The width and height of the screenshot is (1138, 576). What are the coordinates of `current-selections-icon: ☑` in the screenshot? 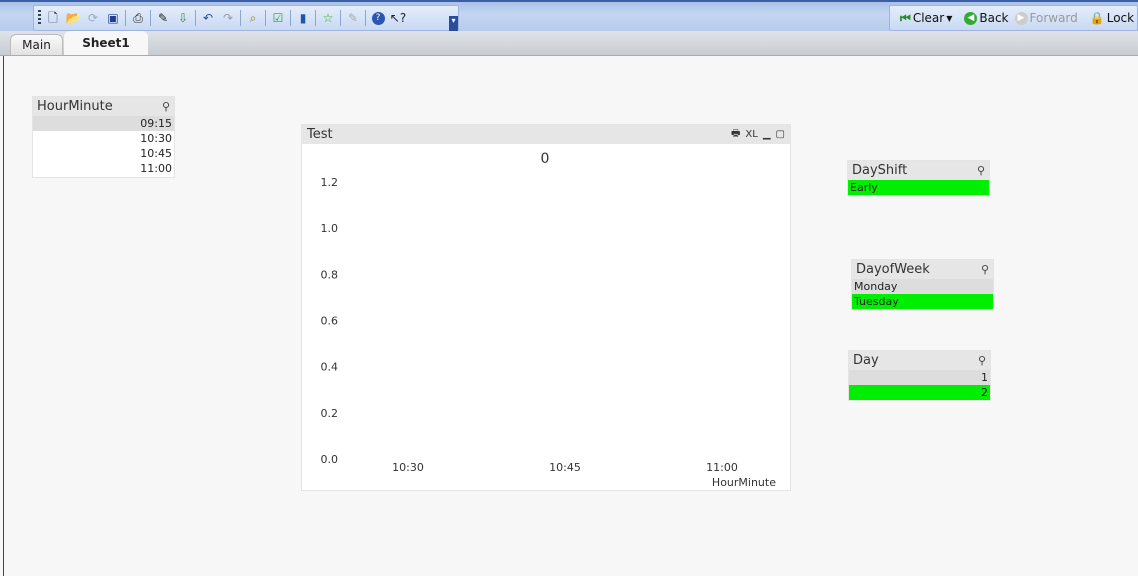 It's located at (278, 18).